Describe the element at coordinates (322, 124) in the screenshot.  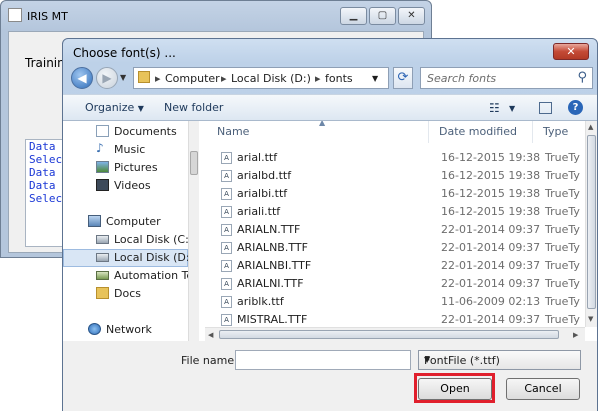
I see `sort-ascending-icon: ▲` at that location.